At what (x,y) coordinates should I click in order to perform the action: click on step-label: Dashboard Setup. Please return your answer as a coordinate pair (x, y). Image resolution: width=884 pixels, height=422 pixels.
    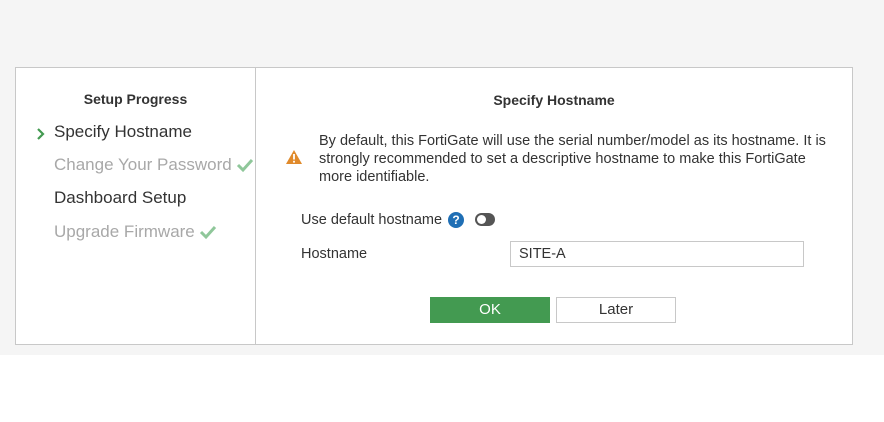
    Looking at the image, I should click on (120, 197).